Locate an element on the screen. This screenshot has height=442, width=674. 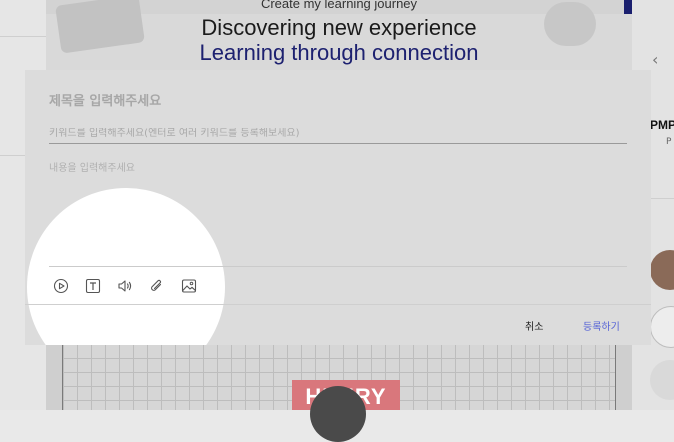
title-input is located at coordinates (249, 101).